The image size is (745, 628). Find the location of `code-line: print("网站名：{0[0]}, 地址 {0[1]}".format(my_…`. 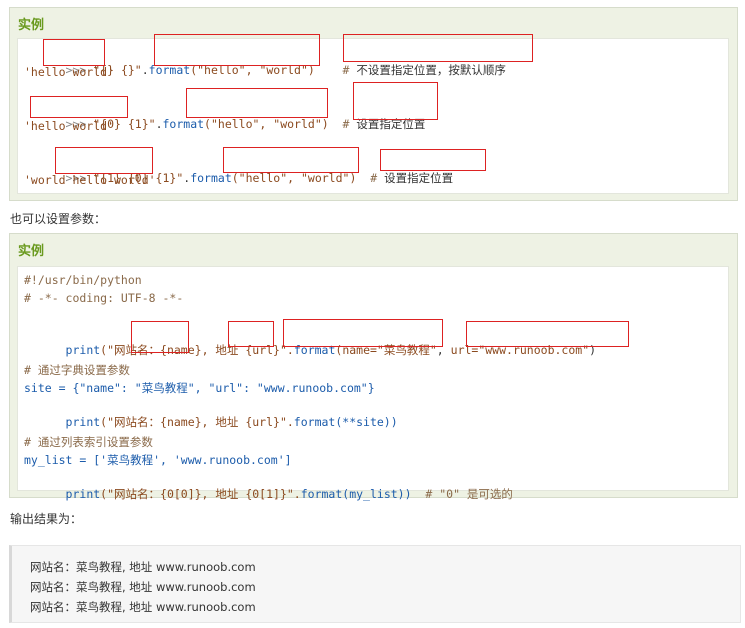

code-line: print("网站名：{0[0]}, 地址 {0[1]}".format(my_… is located at coordinates (268, 494).